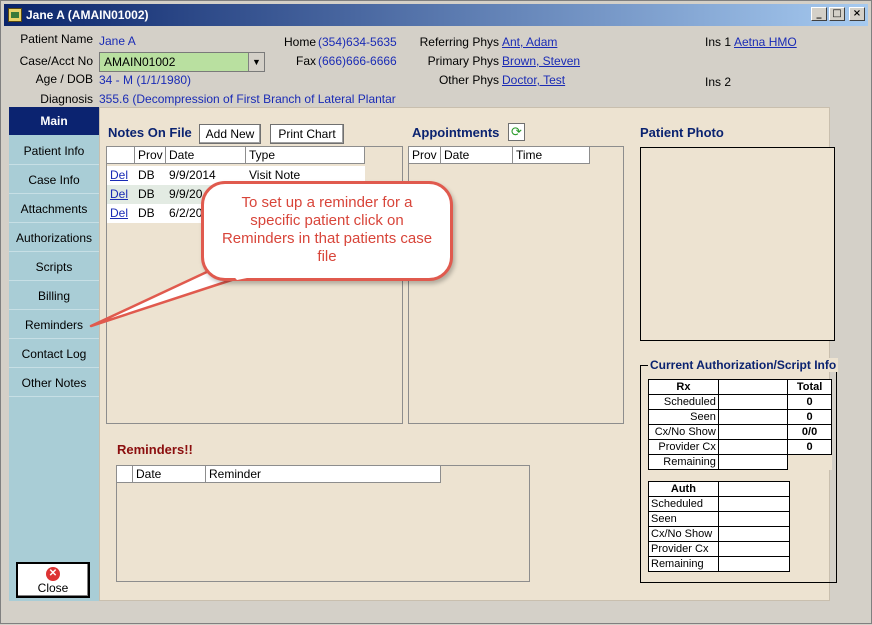  I want to click on maximize-icon: □, so click(837, 14).